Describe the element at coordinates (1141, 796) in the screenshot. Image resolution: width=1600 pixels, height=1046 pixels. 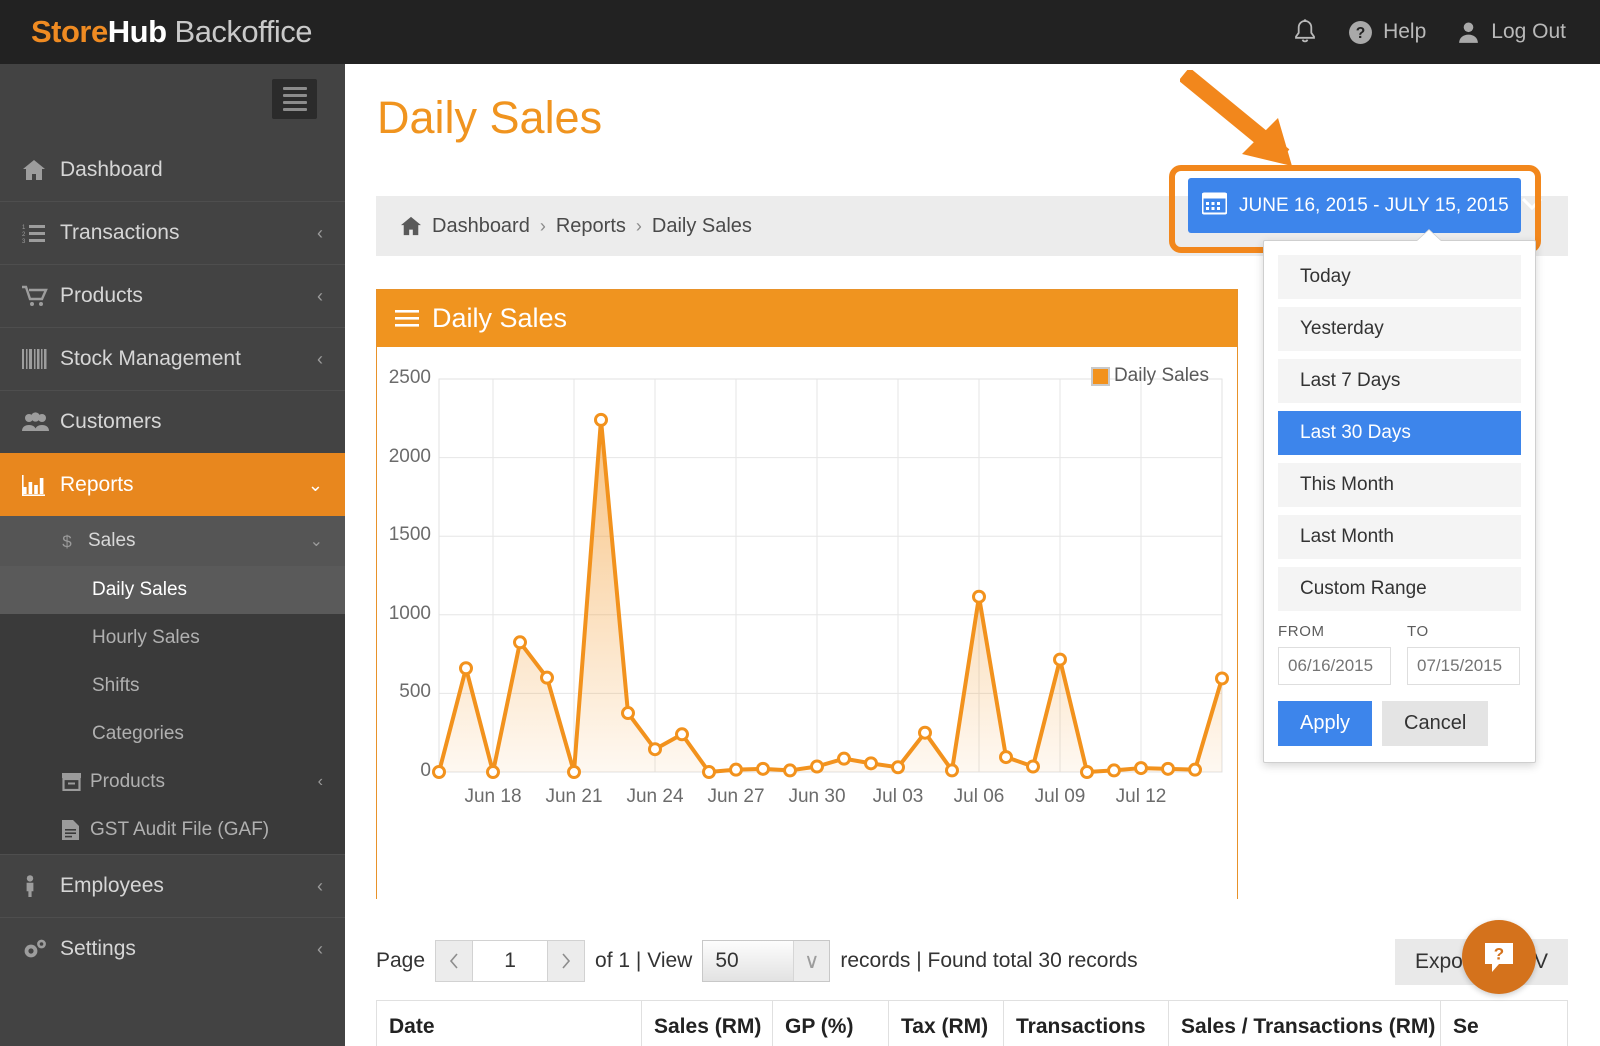
I see `x-axis-tick: Jul 12` at that location.